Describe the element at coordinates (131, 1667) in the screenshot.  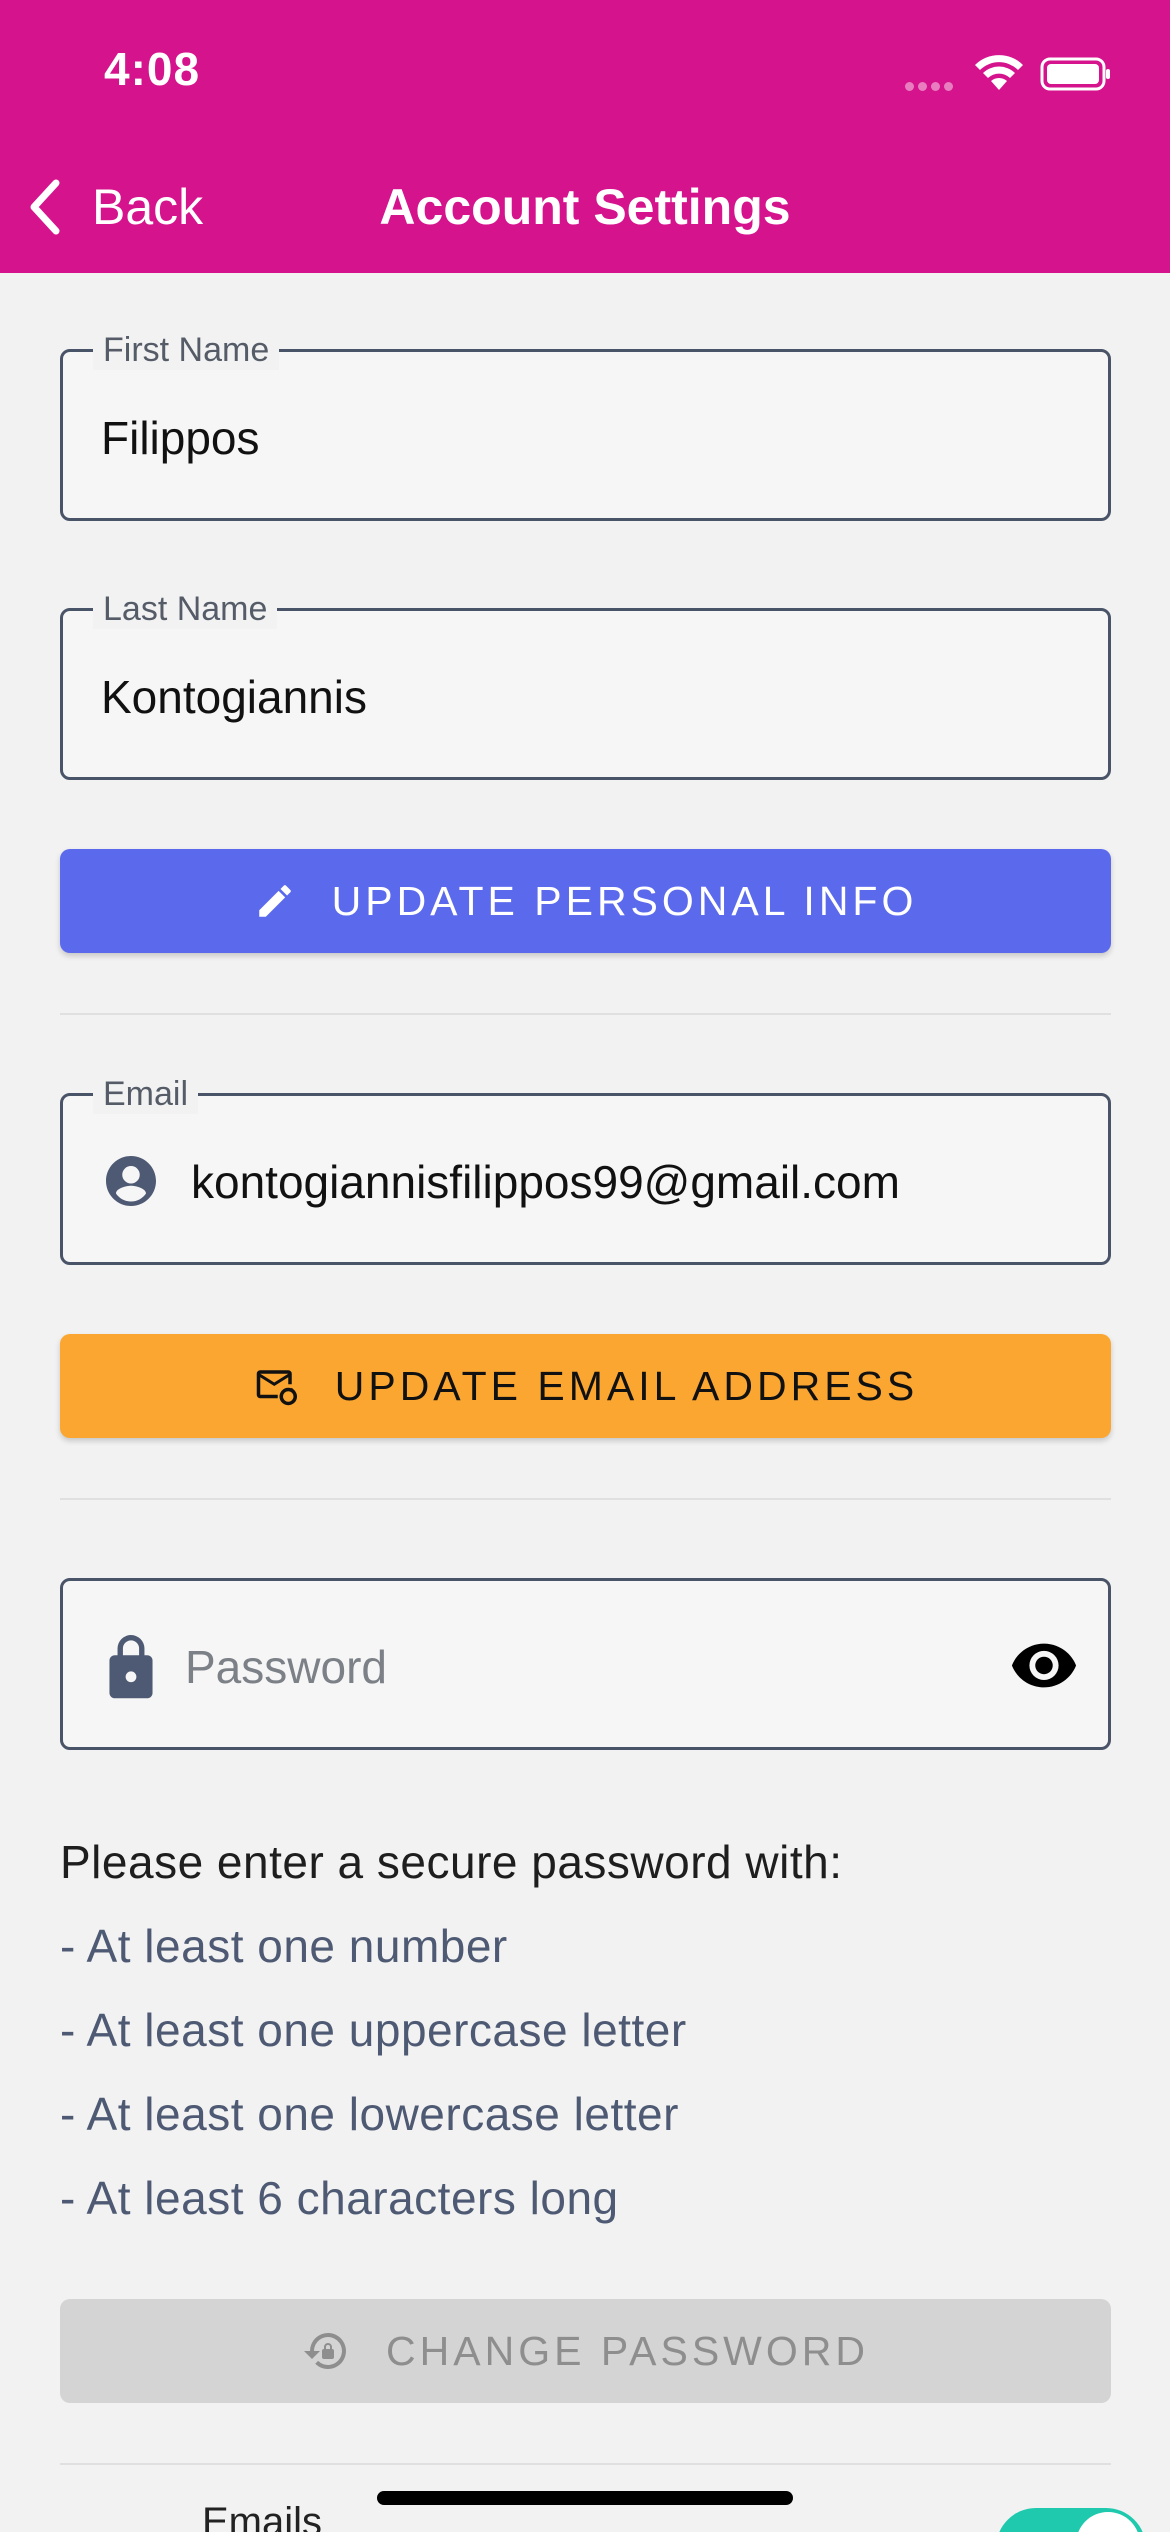
I see `lock-icon` at that location.